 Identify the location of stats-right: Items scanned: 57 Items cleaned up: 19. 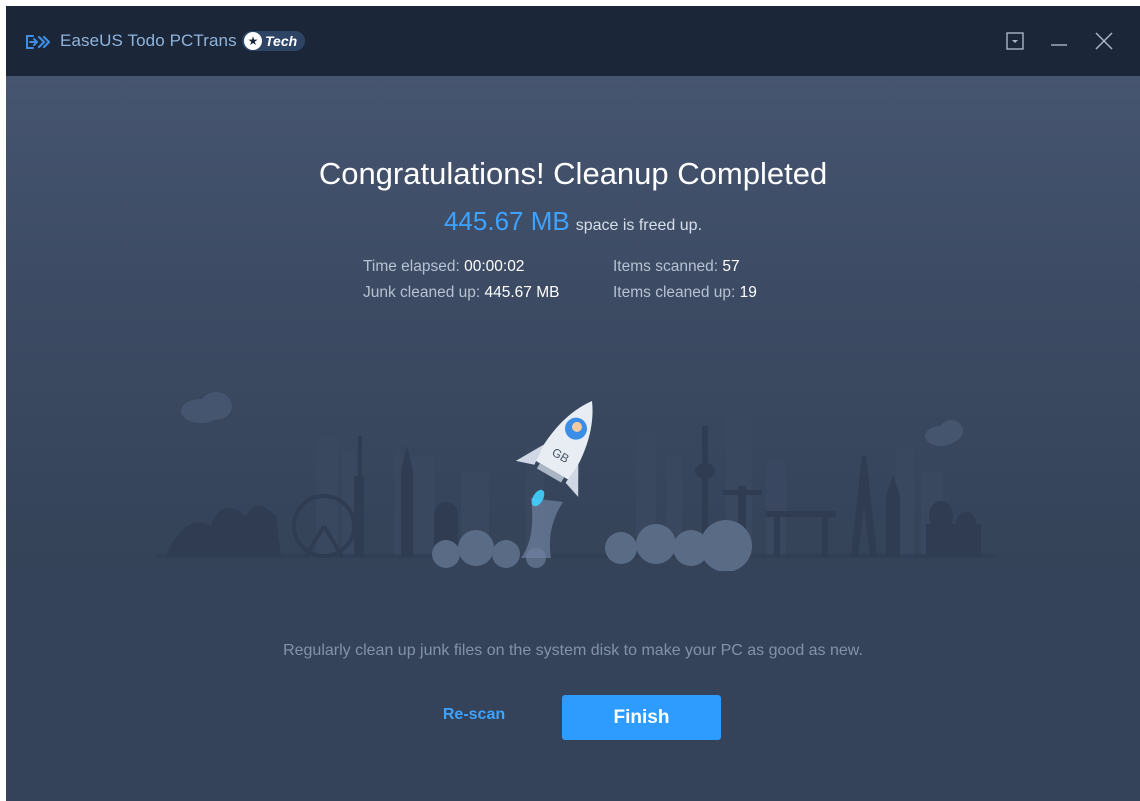
(685, 280).